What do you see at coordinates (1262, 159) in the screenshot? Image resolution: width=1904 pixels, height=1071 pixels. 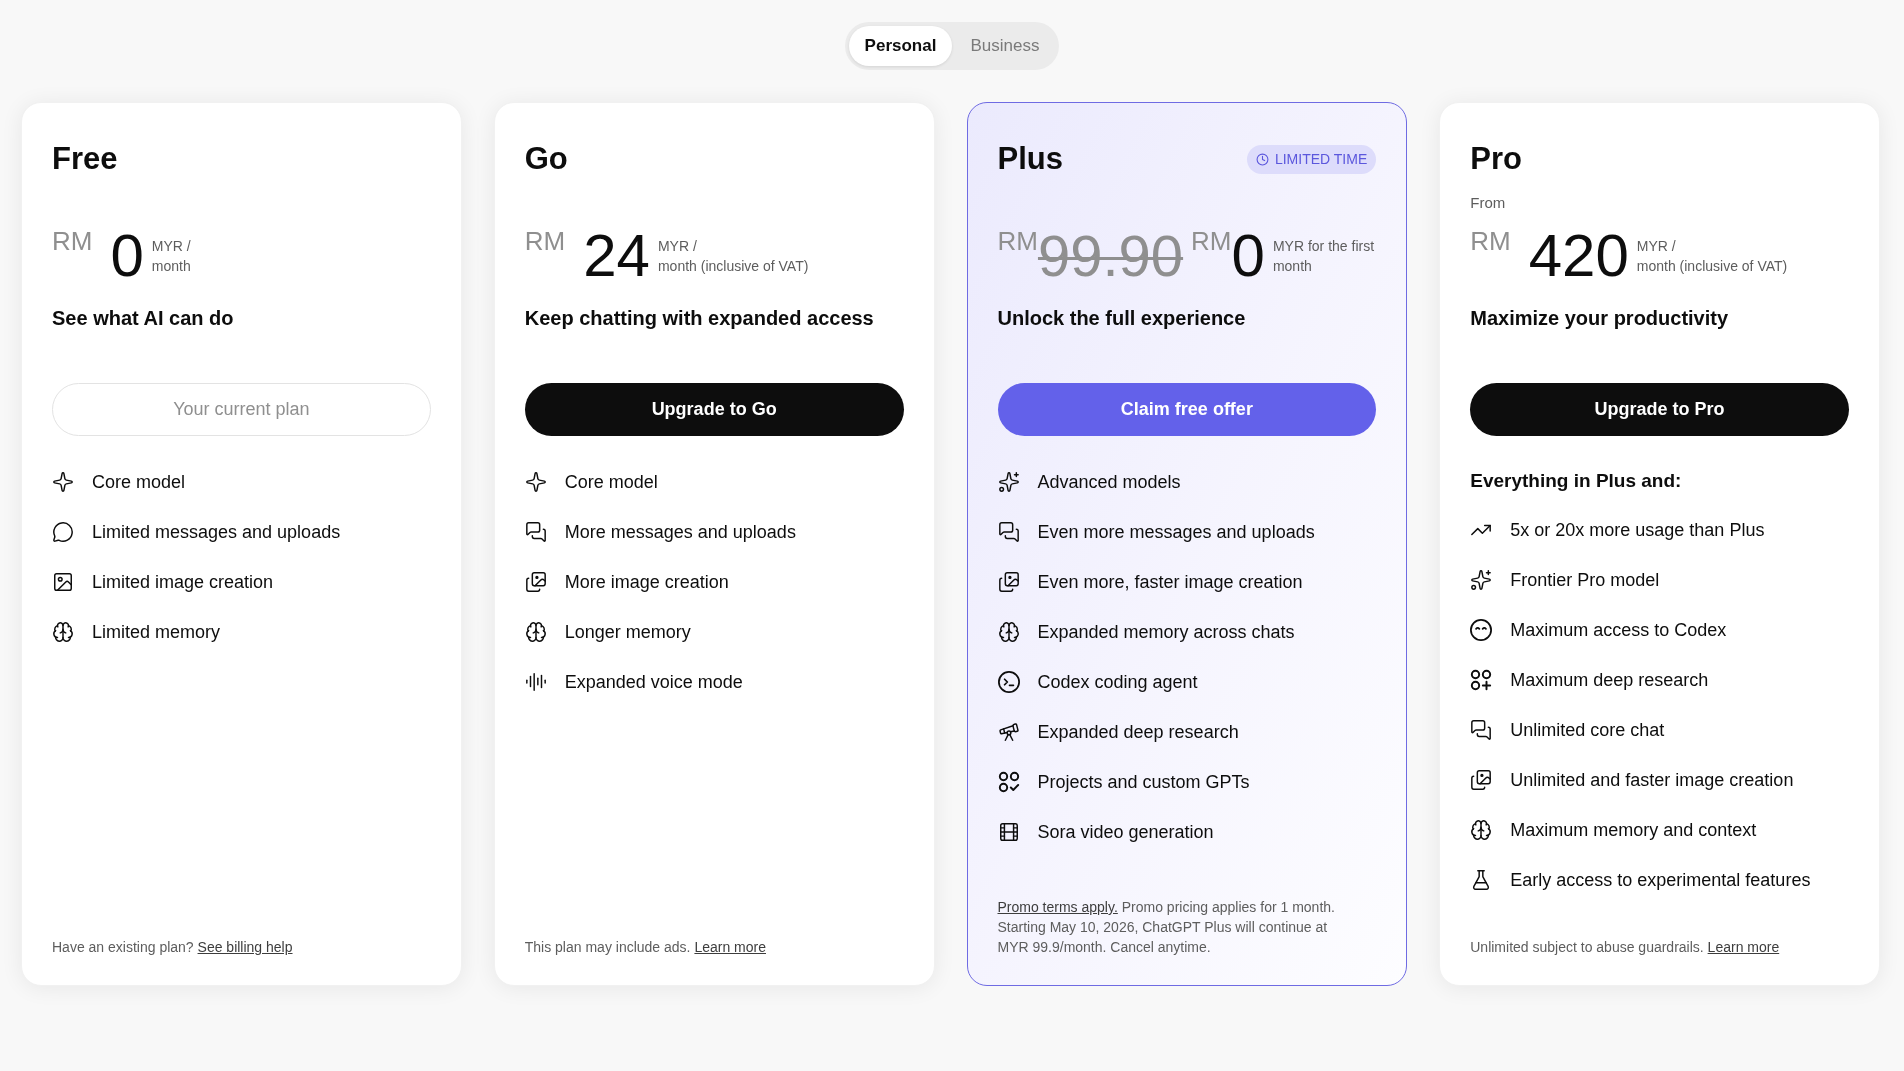 I see `clock-icon` at bounding box center [1262, 159].